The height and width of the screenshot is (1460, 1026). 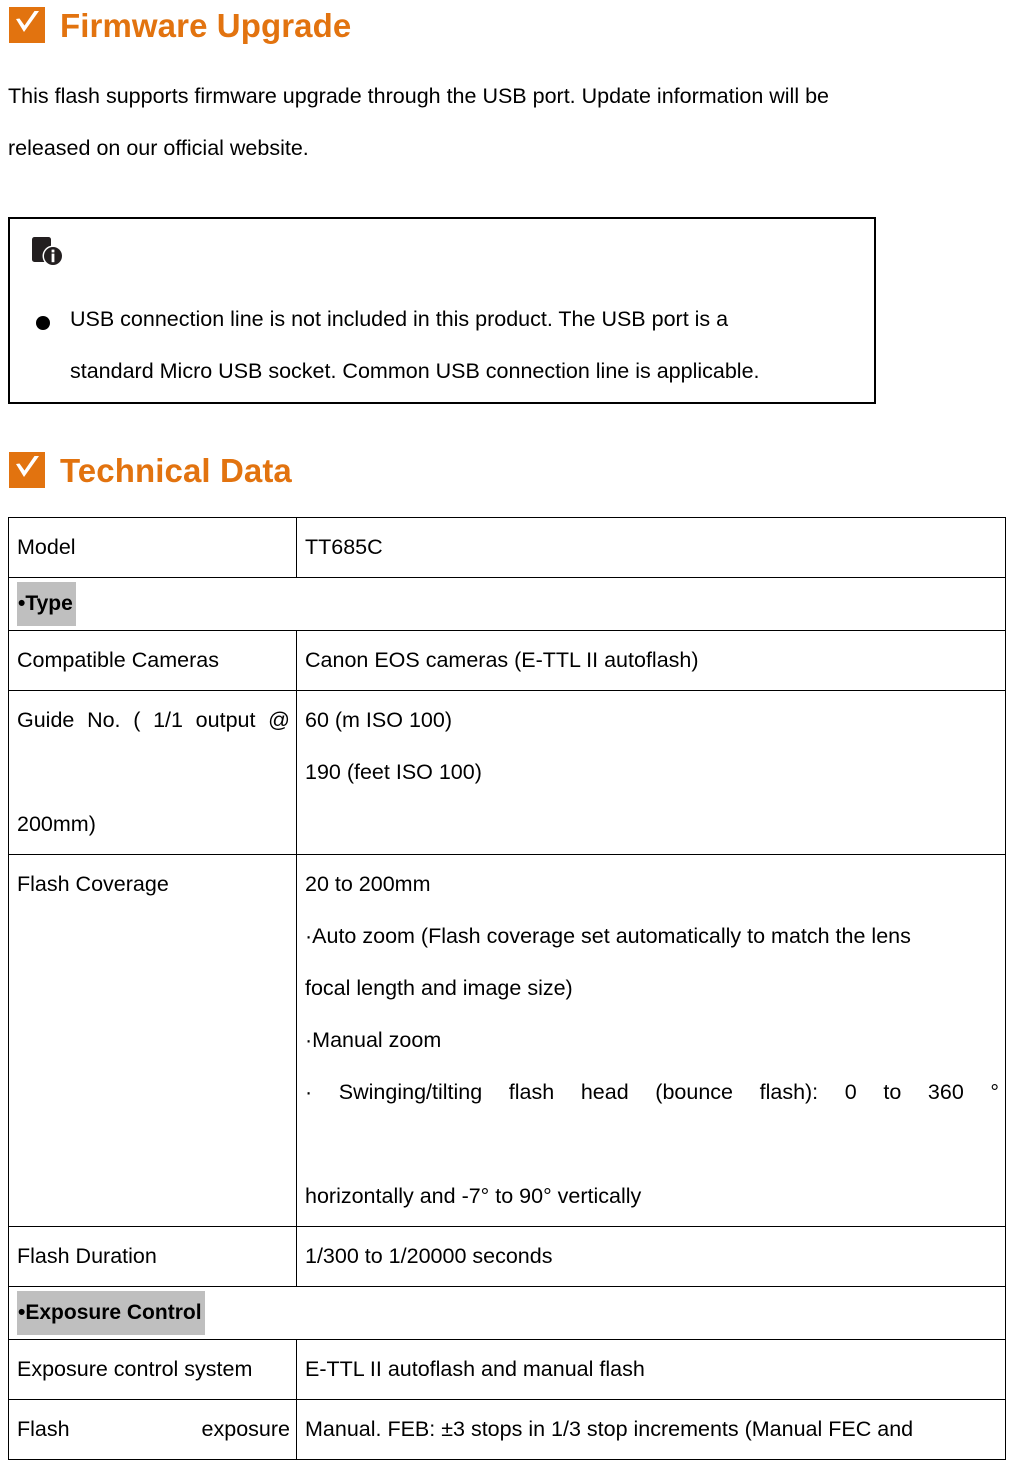 What do you see at coordinates (46, 604) in the screenshot?
I see `section-label-type: •Type` at bounding box center [46, 604].